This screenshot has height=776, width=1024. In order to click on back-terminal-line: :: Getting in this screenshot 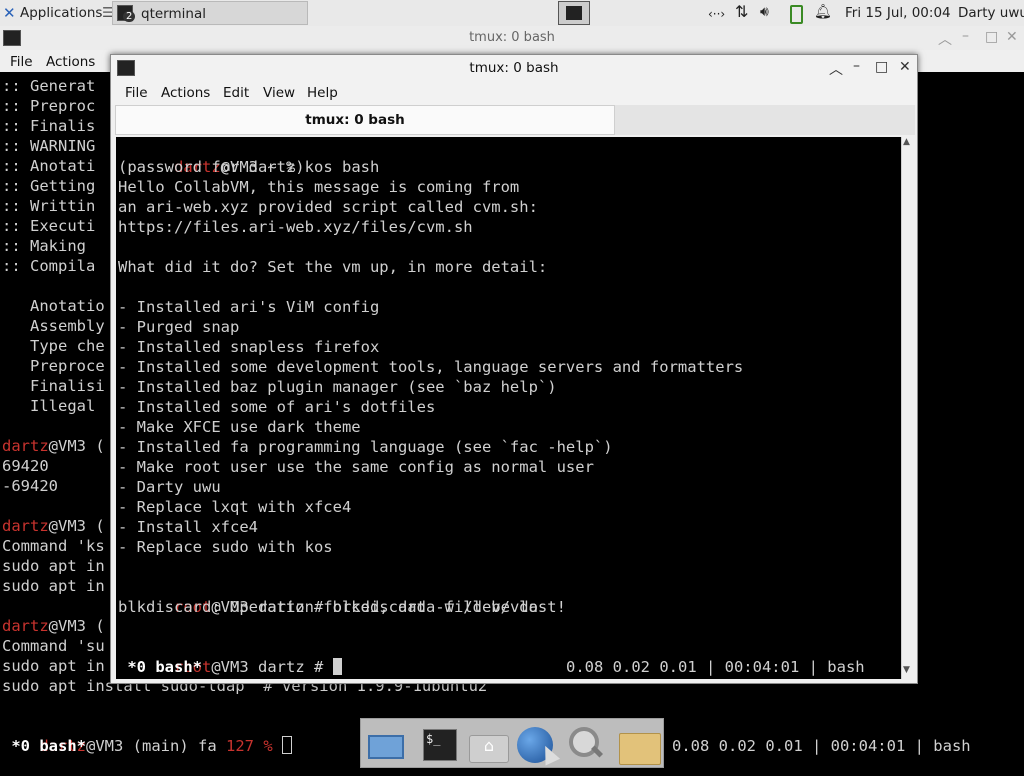, I will do `click(49, 186)`.